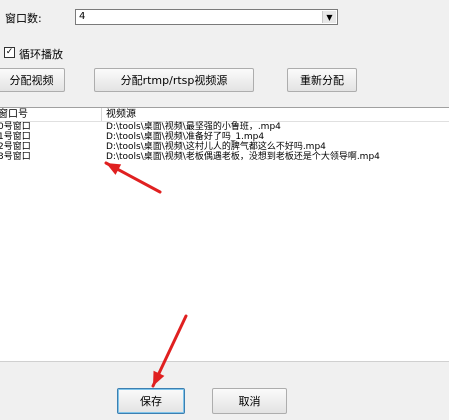  I want to click on window-count-value: 4, so click(82, 16).